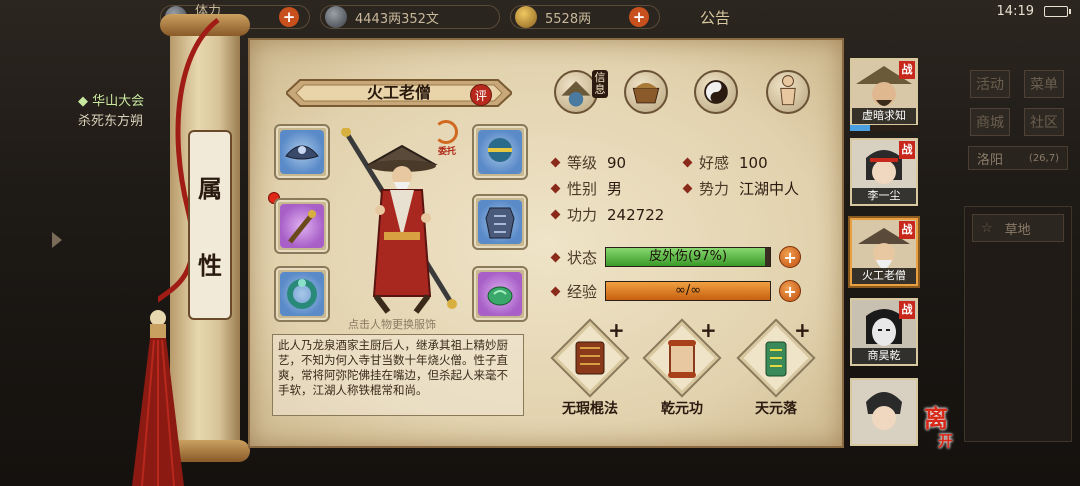 This screenshot has height=486, width=1080. I want to click on exp-row: 经验 ∞/∞ +, so click(676, 291).